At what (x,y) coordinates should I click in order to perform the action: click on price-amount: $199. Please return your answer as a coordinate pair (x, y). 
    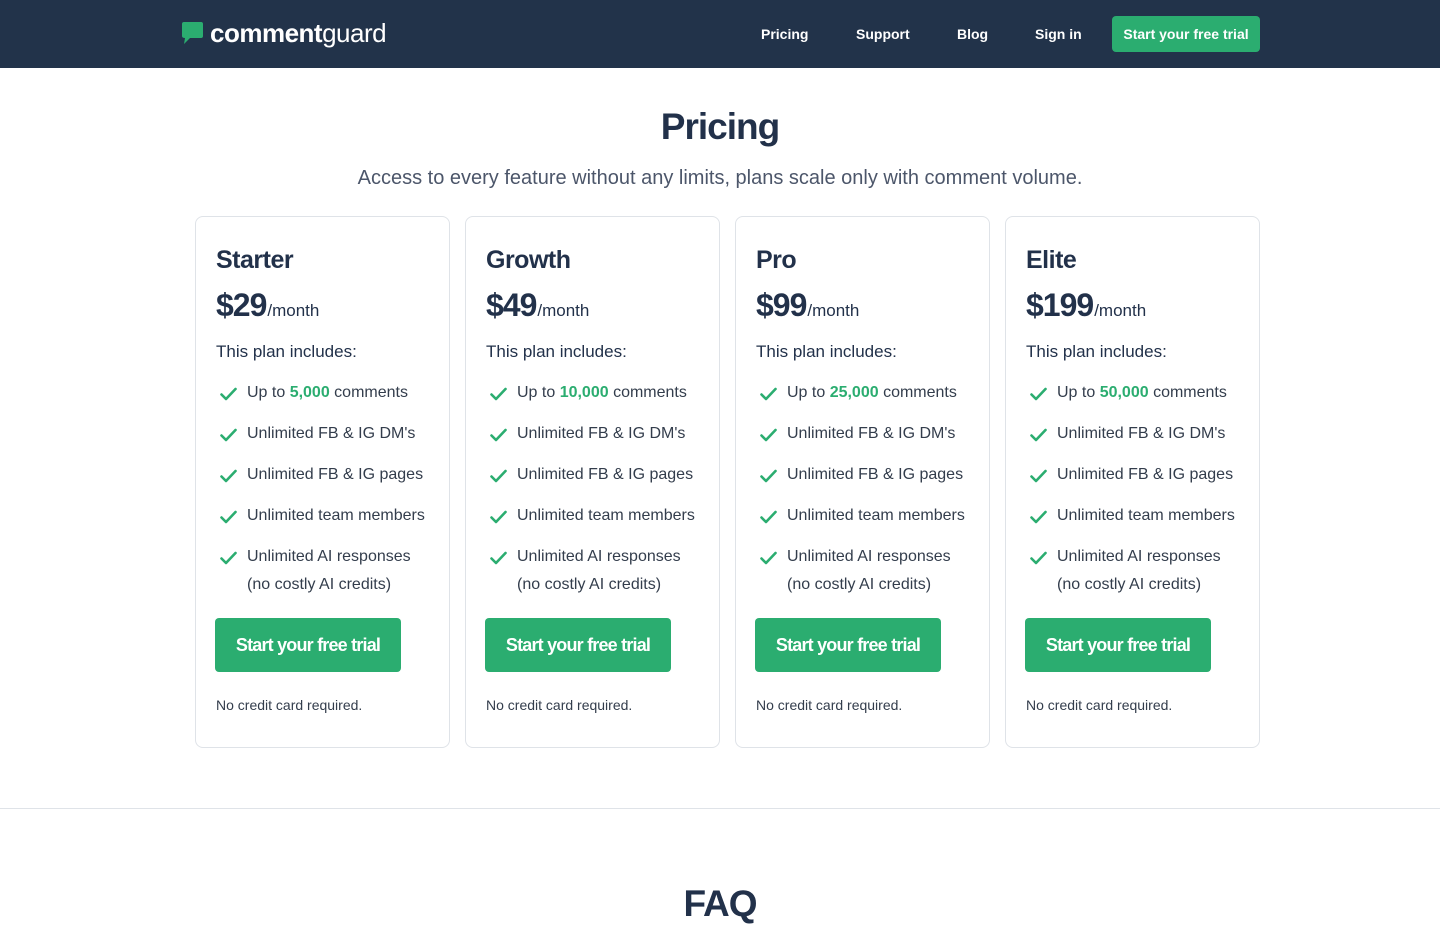
    Looking at the image, I should click on (1060, 305).